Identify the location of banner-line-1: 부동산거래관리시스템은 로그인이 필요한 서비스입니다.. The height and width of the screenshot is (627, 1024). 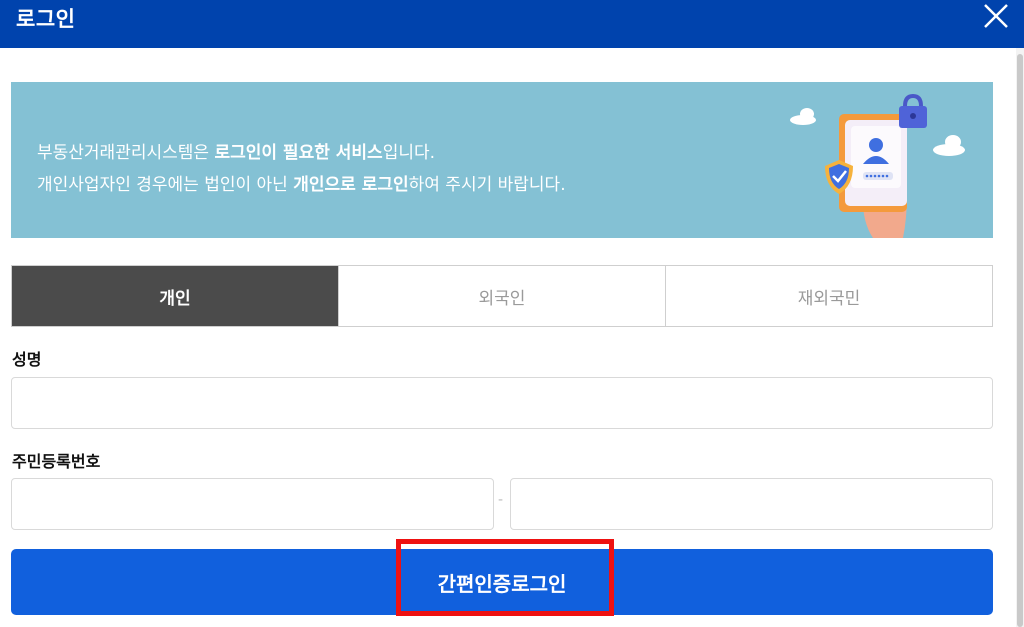
(236, 150).